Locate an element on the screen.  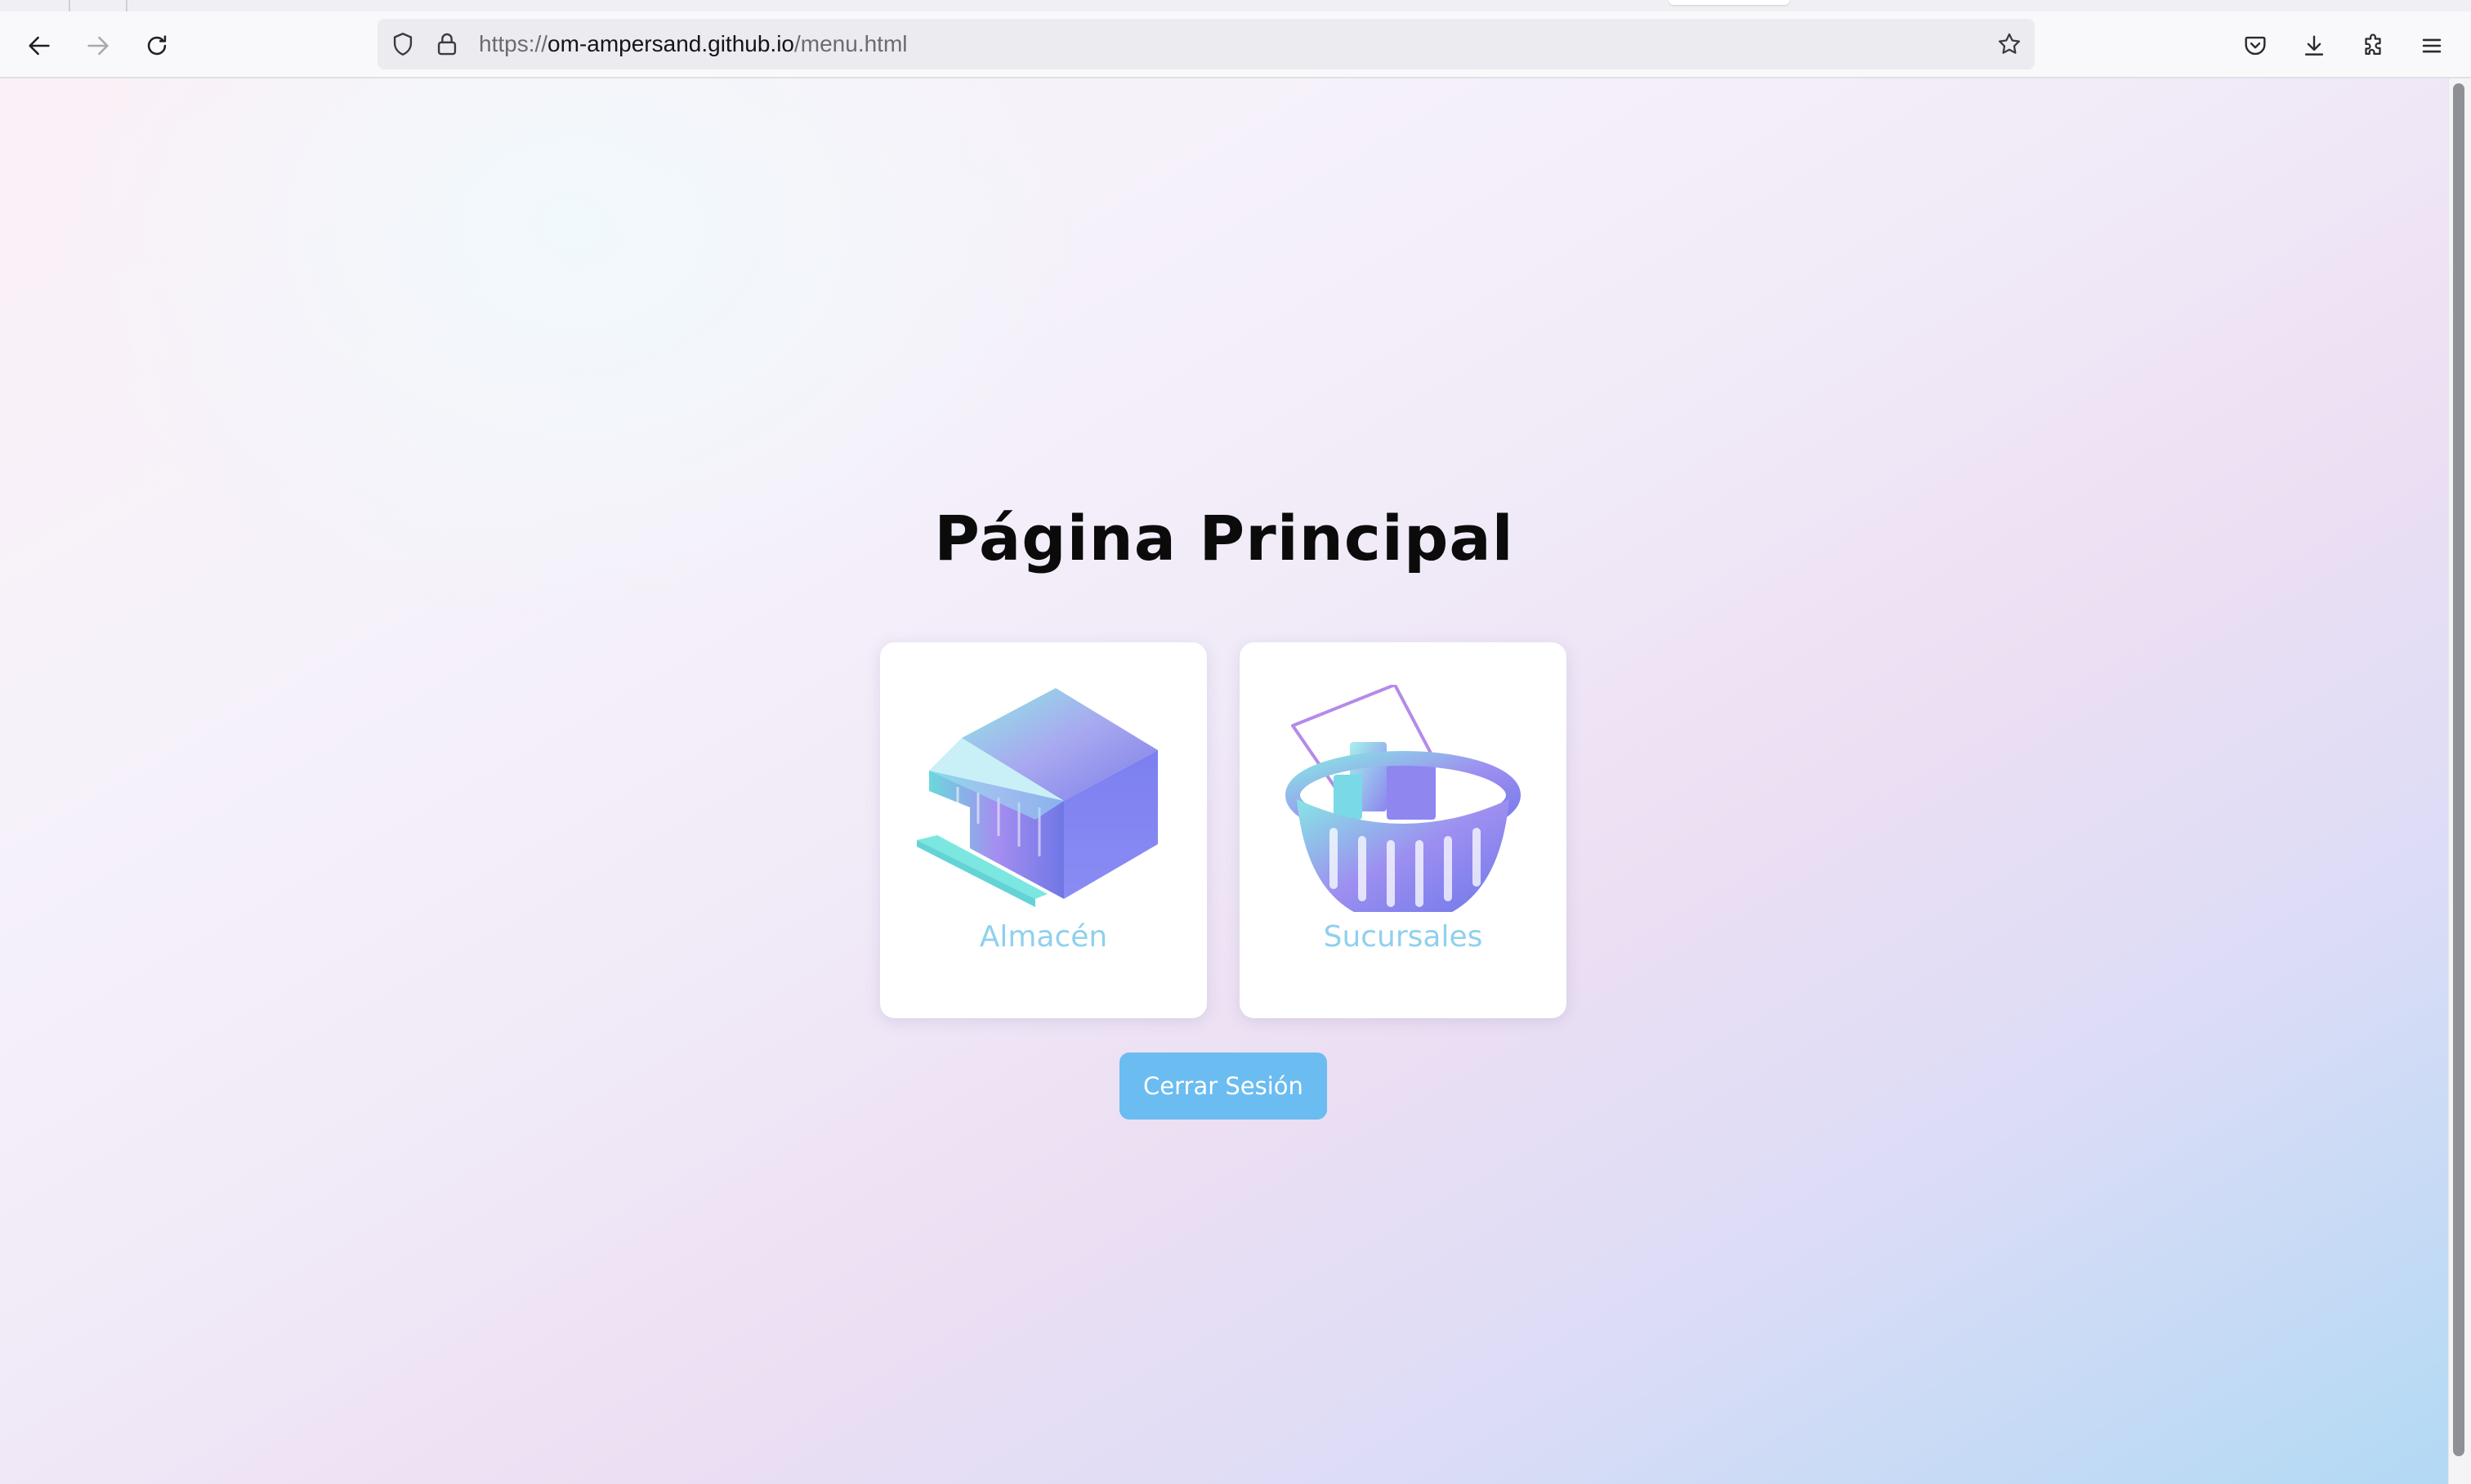
shopping-basket-icon is located at coordinates (1403, 798).